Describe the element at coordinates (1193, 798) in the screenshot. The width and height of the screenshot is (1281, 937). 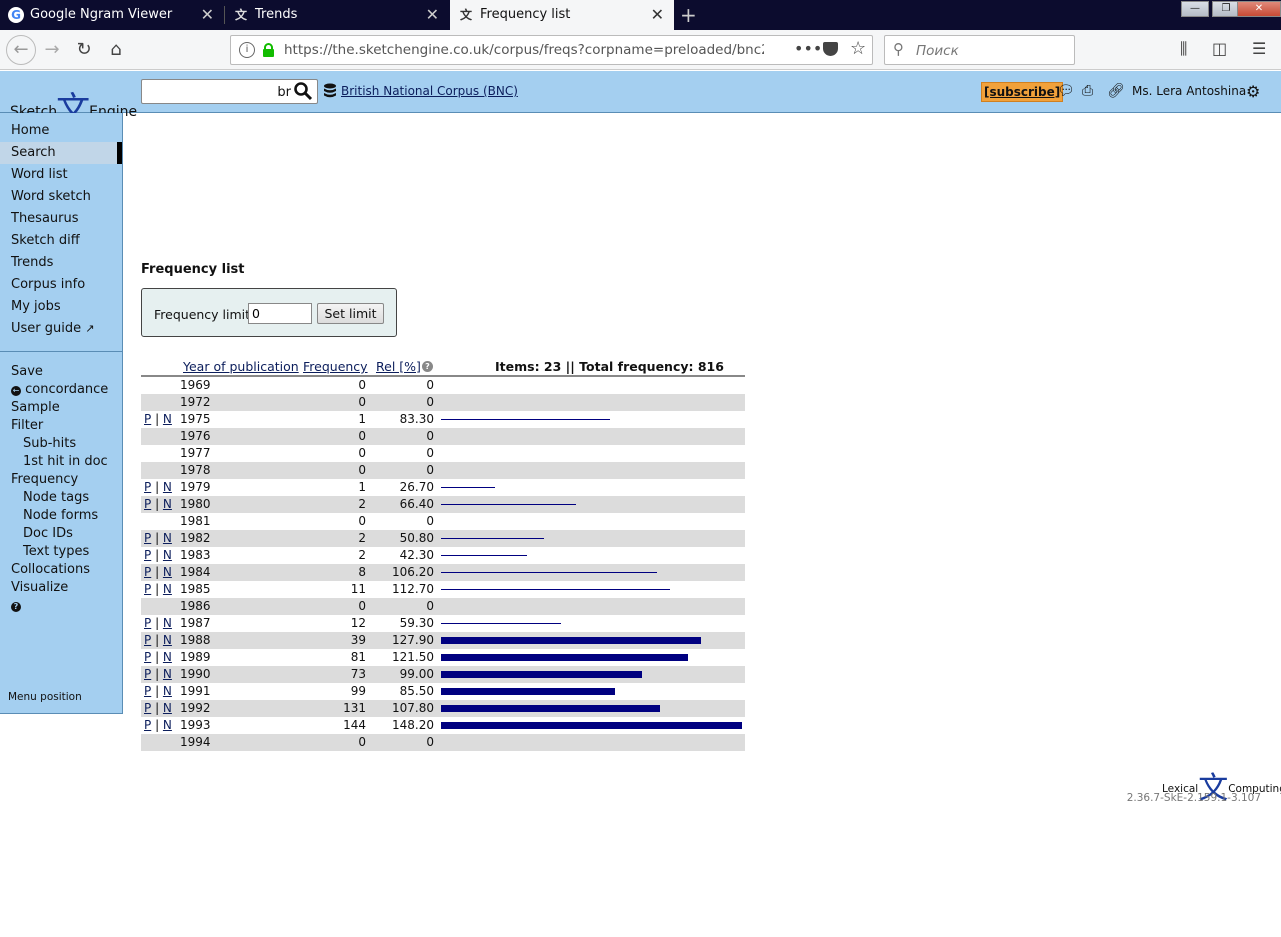
I see `version-text: 2.36.7-SkE-2.159.1-3.107` at that location.